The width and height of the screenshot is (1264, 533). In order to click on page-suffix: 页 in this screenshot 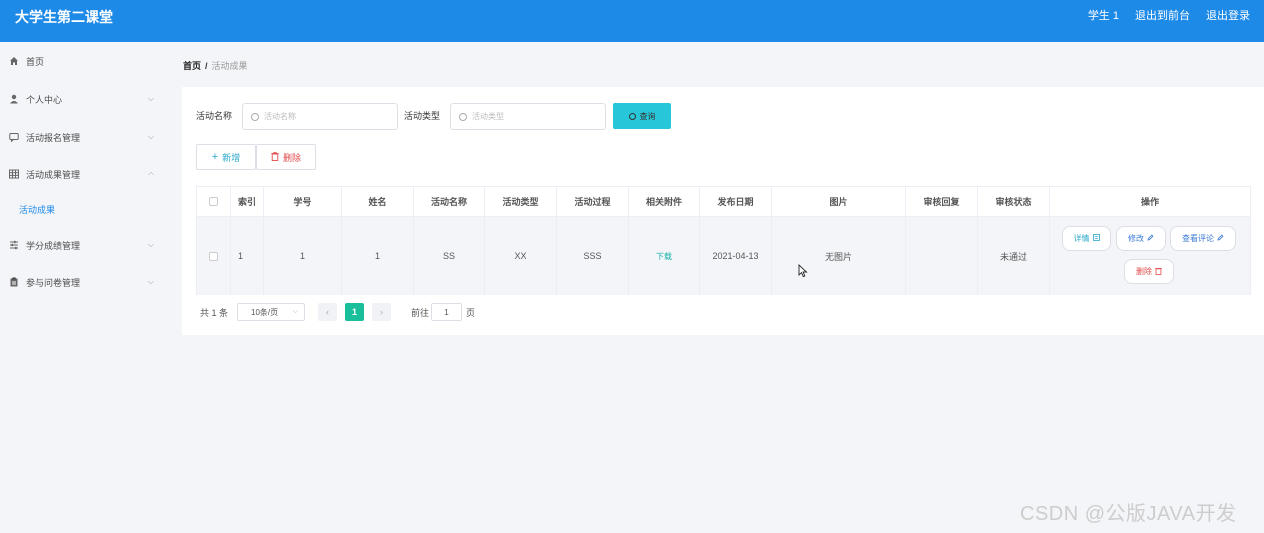, I will do `click(471, 313)`.